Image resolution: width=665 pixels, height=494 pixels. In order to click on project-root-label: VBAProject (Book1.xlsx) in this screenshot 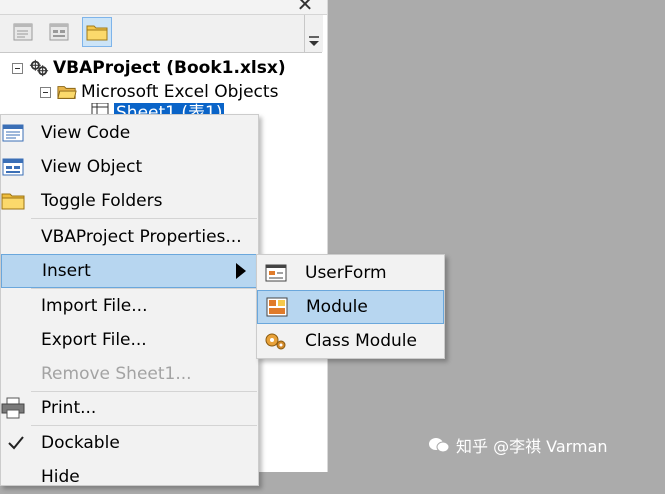, I will do `click(169, 68)`.